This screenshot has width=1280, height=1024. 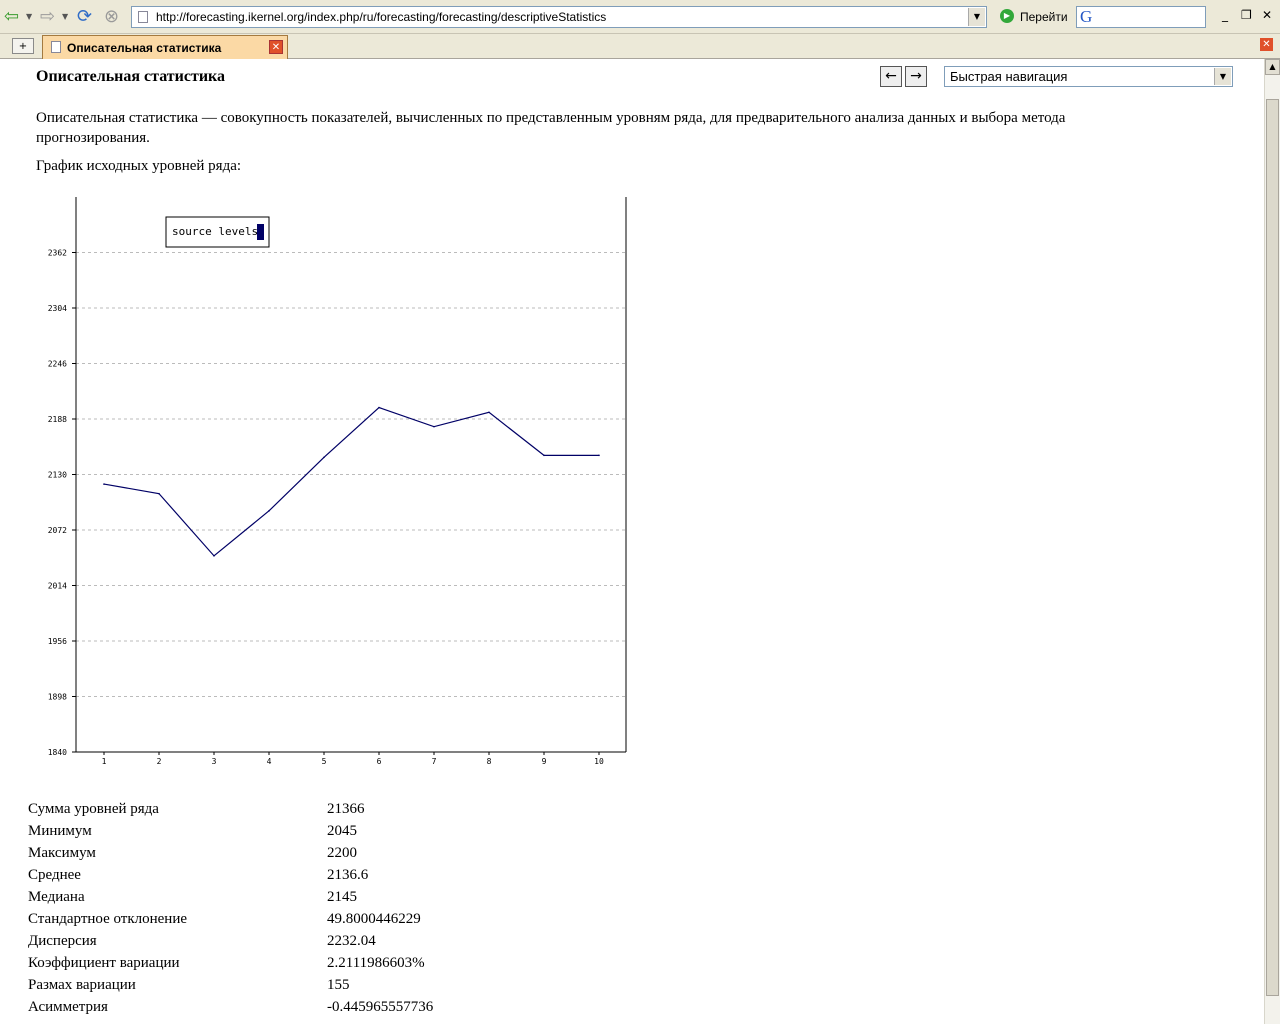 What do you see at coordinates (57, 419) in the screenshot?
I see `y-tick-label: 2188` at bounding box center [57, 419].